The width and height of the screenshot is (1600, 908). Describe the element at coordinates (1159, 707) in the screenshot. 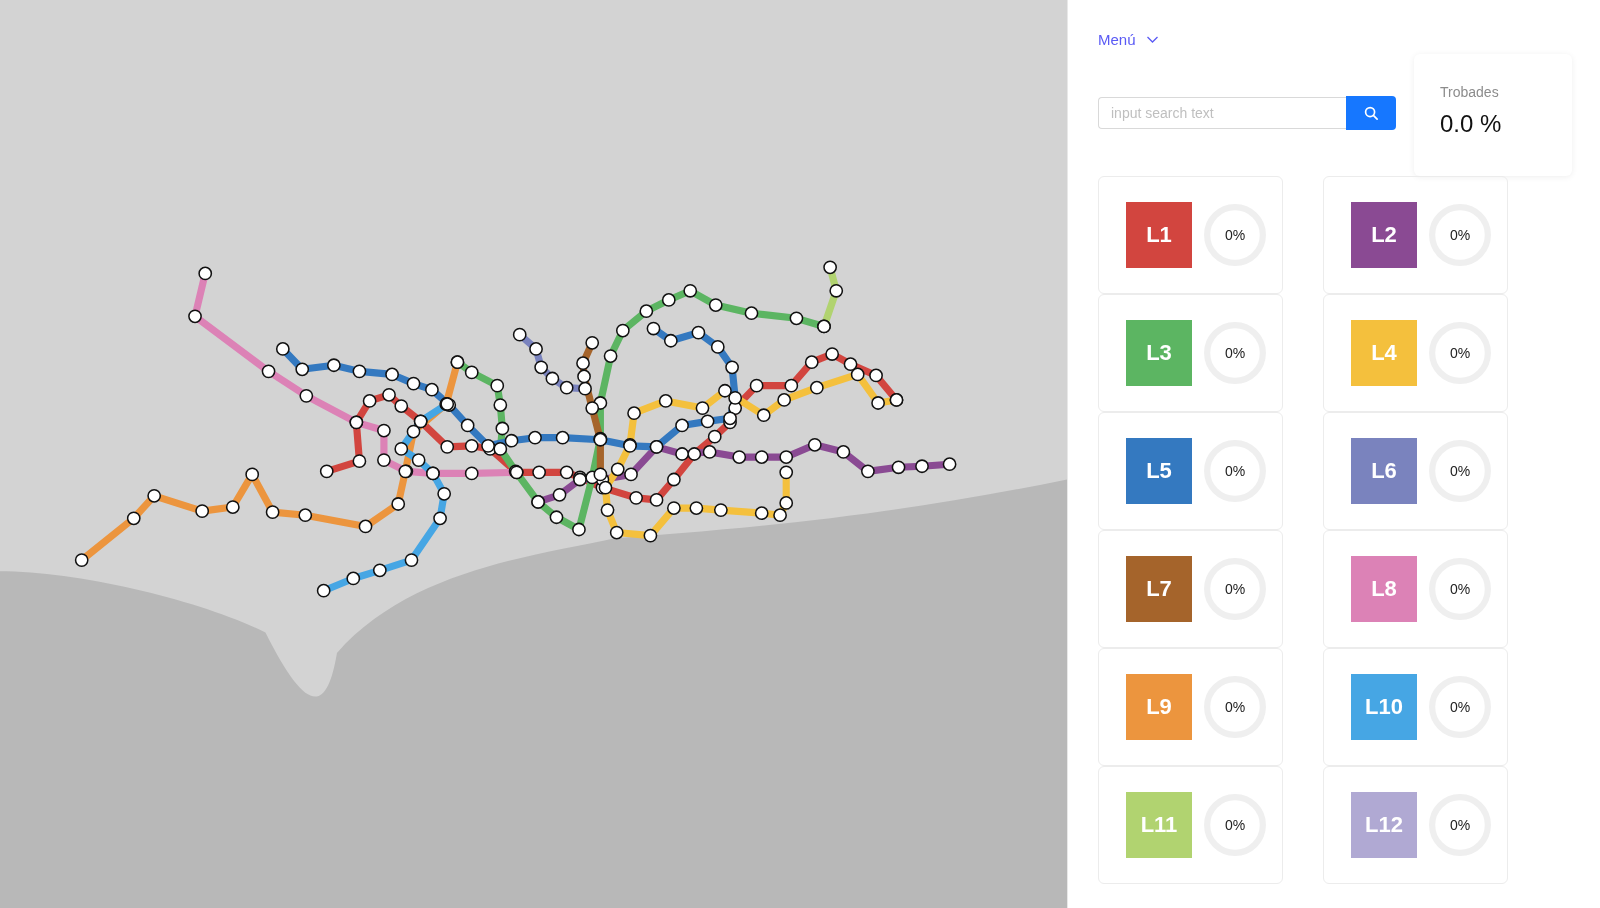

I see `line-badge: L9` at that location.